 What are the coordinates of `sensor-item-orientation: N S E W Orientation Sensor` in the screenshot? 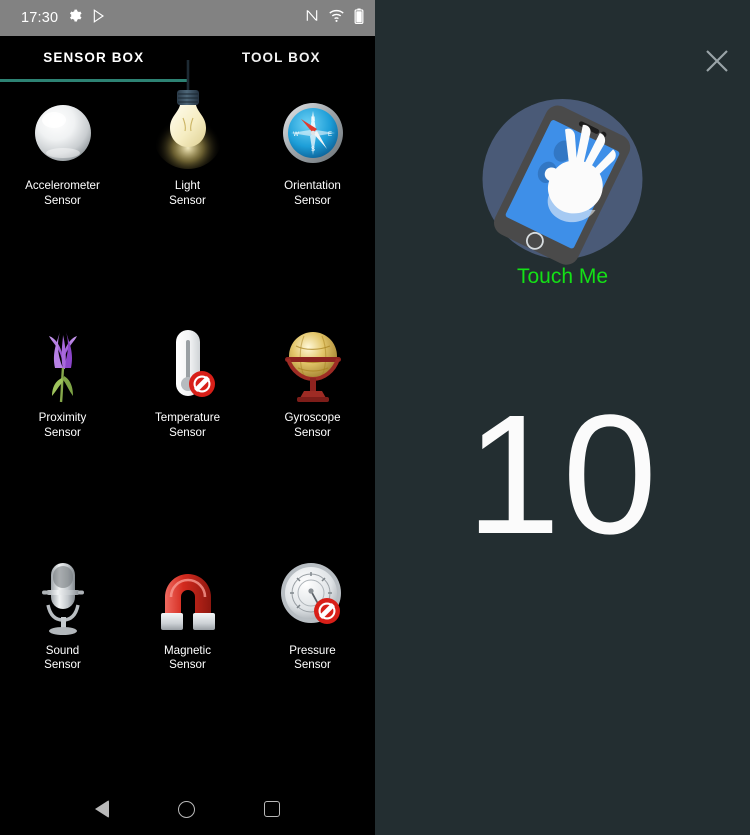 It's located at (312, 202).